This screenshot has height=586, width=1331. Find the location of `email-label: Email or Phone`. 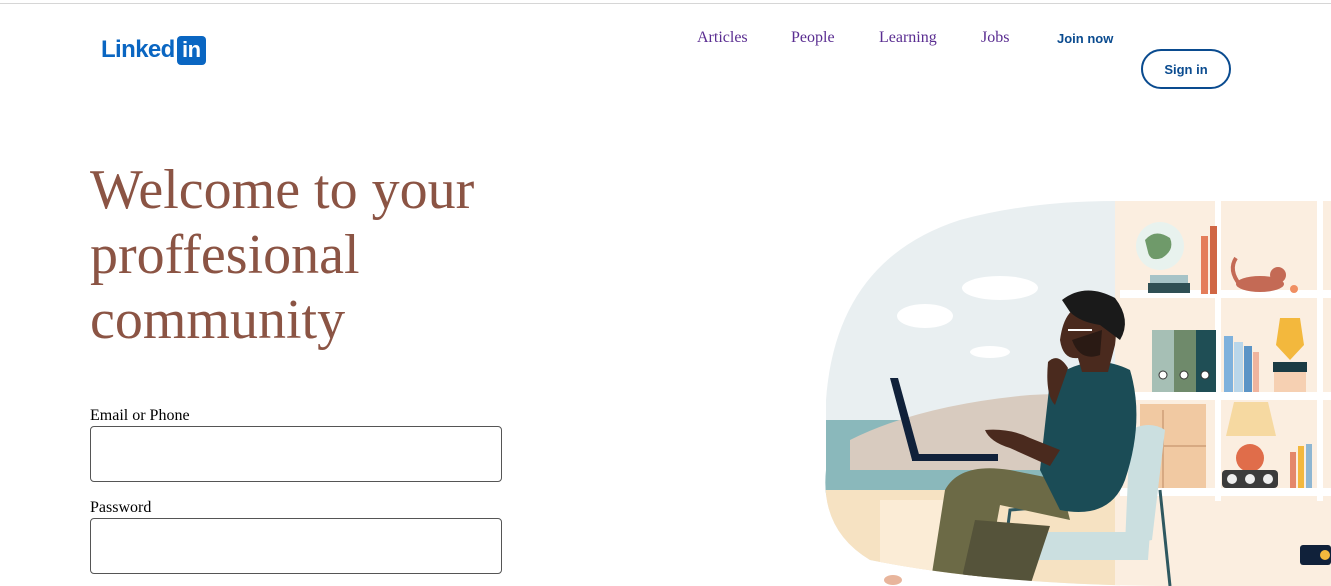

email-label: Email or Phone is located at coordinates (140, 415).